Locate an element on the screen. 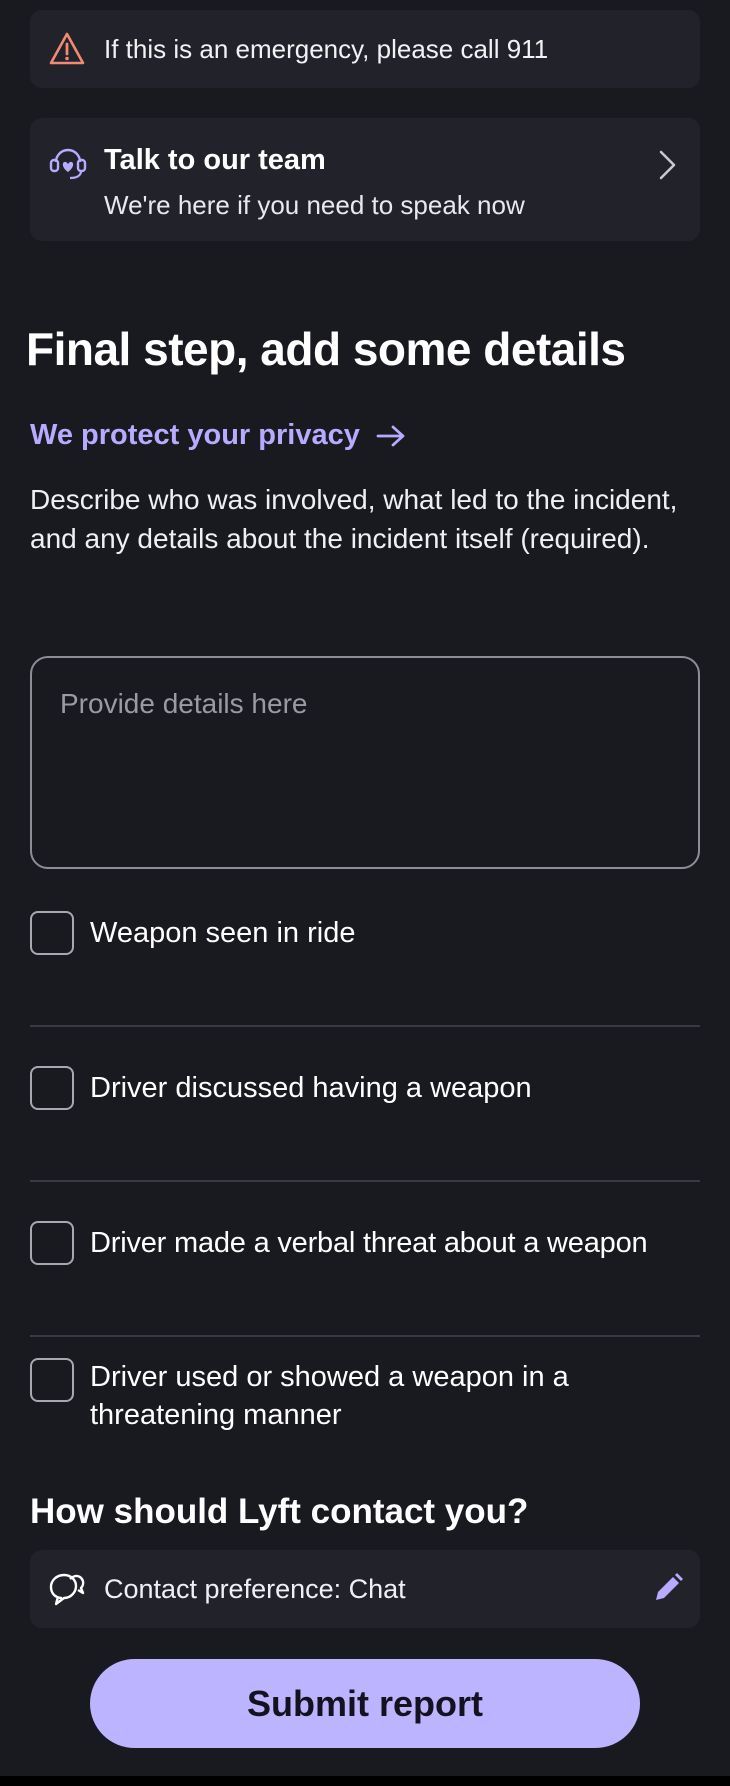 This screenshot has height=1786, width=730. checkbox-driver-discussed-weapon: Driver discussed having a weapon is located at coordinates (365, 1088).